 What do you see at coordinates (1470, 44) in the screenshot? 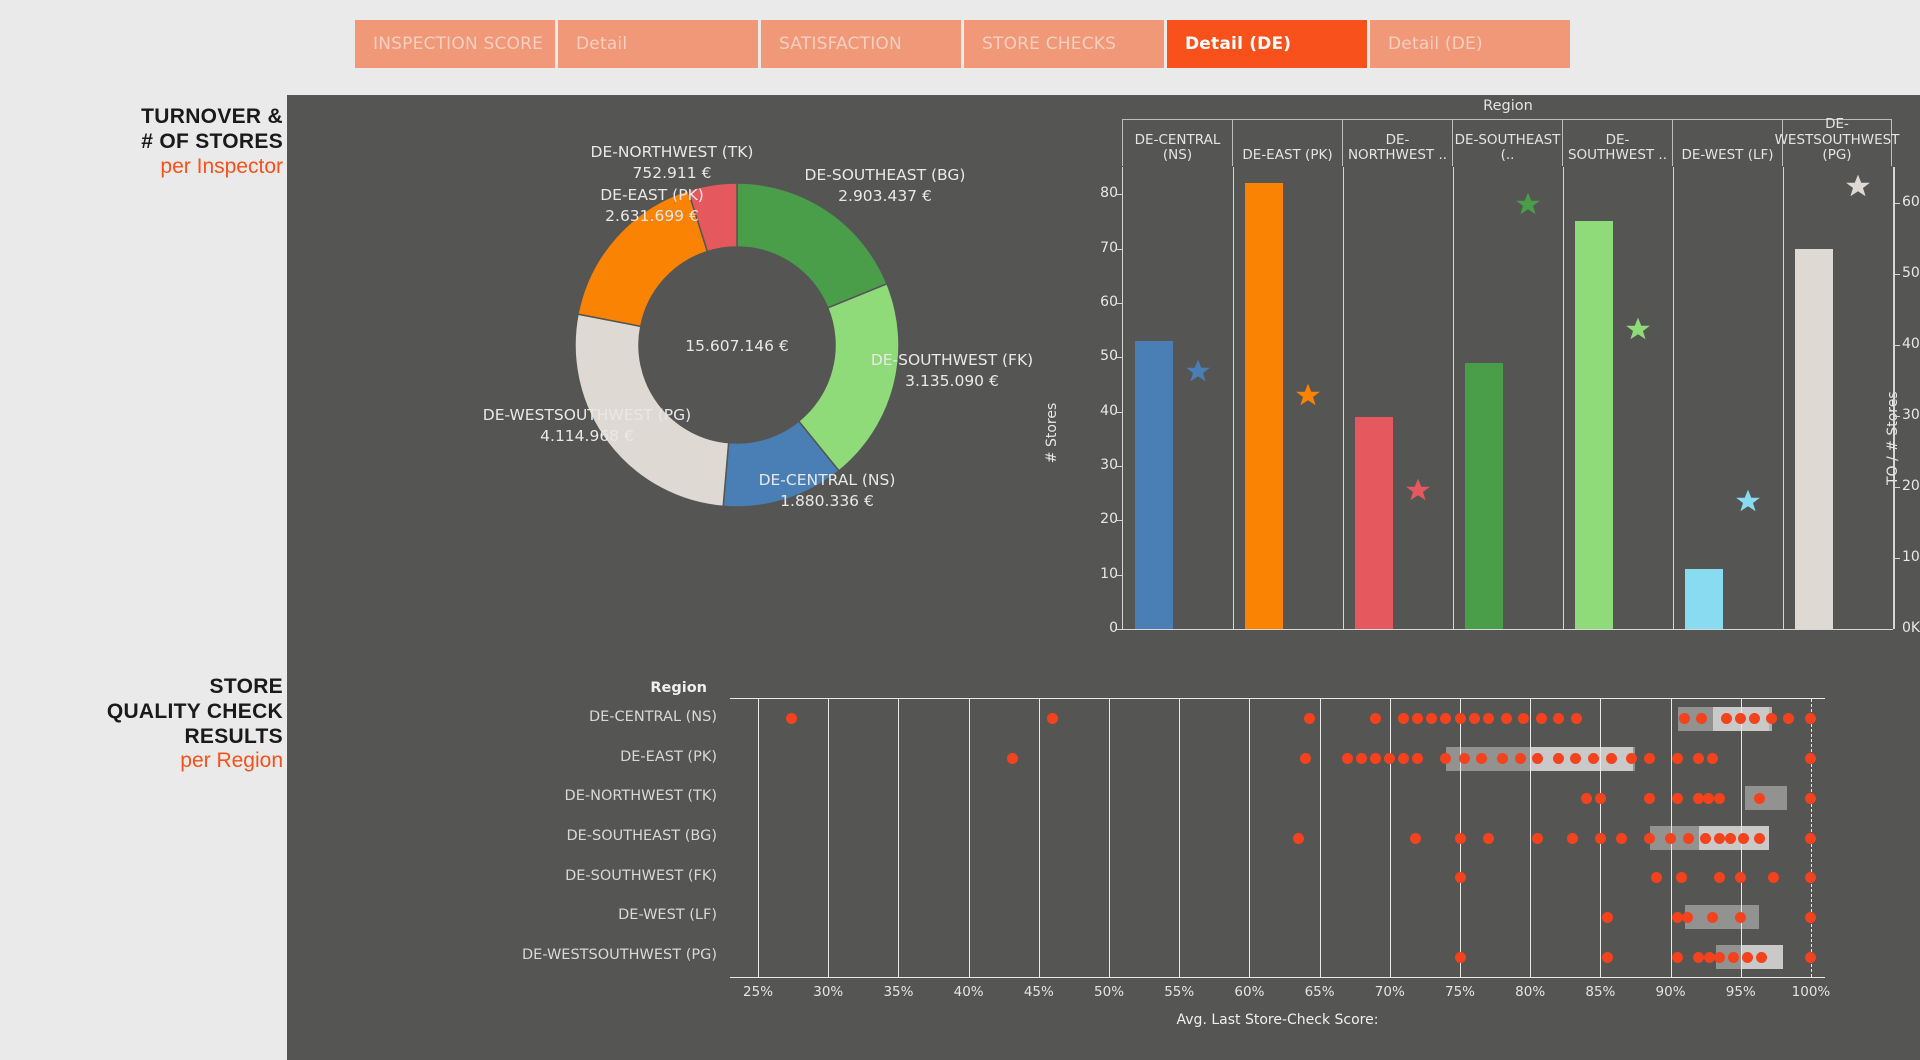
I see `tab-detail-de-2: Detail (DE)` at bounding box center [1470, 44].